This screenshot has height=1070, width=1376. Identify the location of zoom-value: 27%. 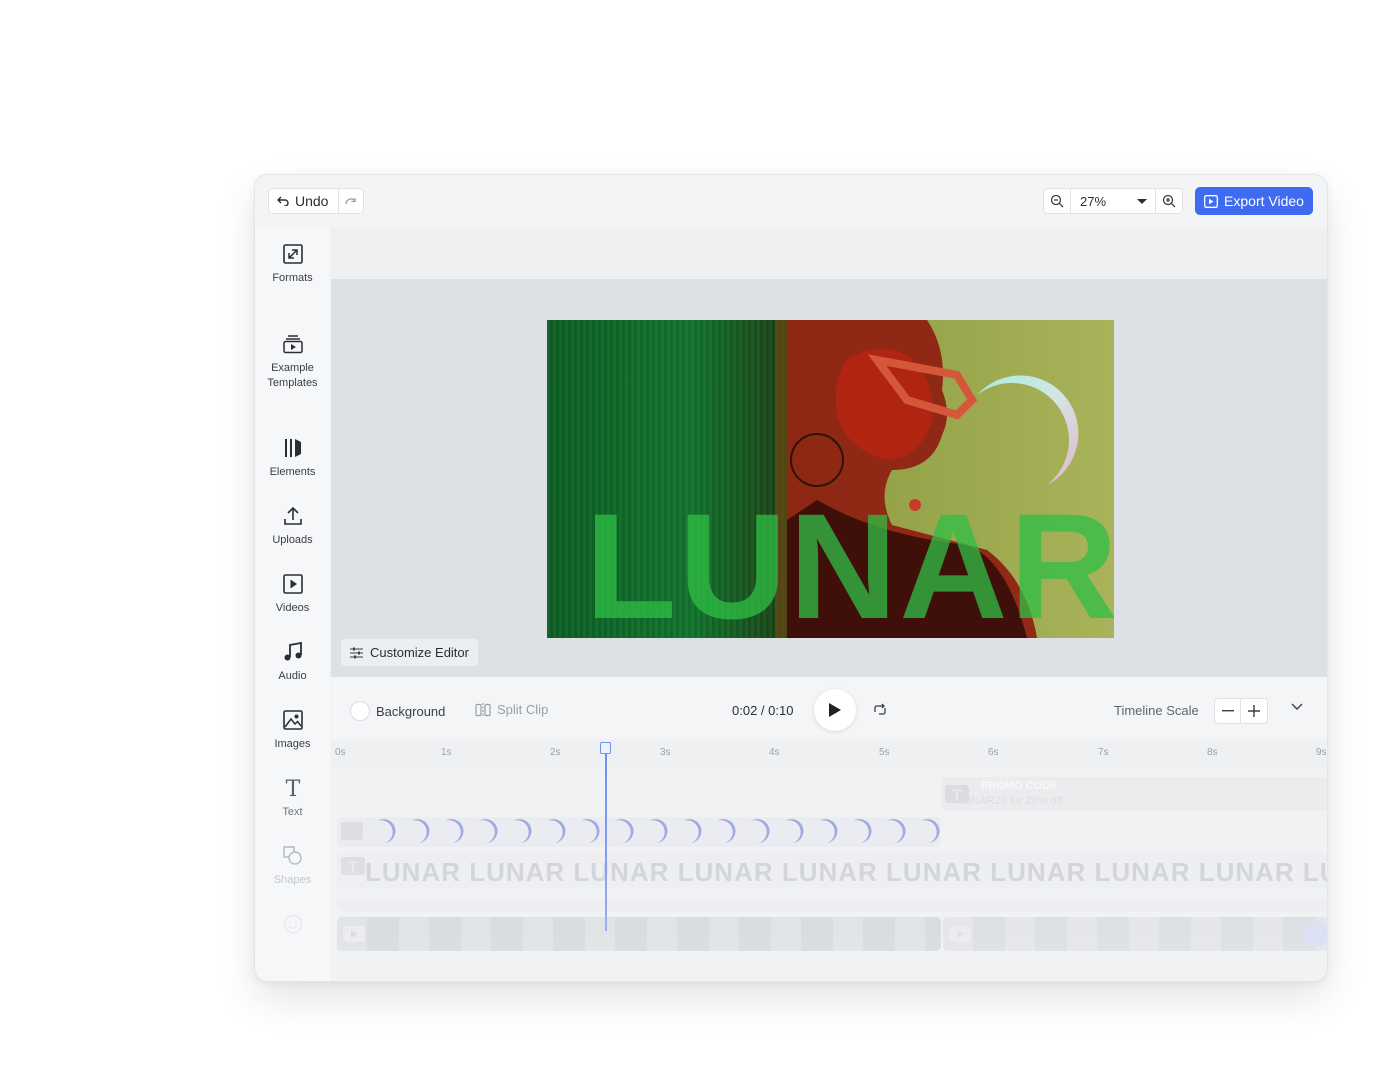
(1093, 201).